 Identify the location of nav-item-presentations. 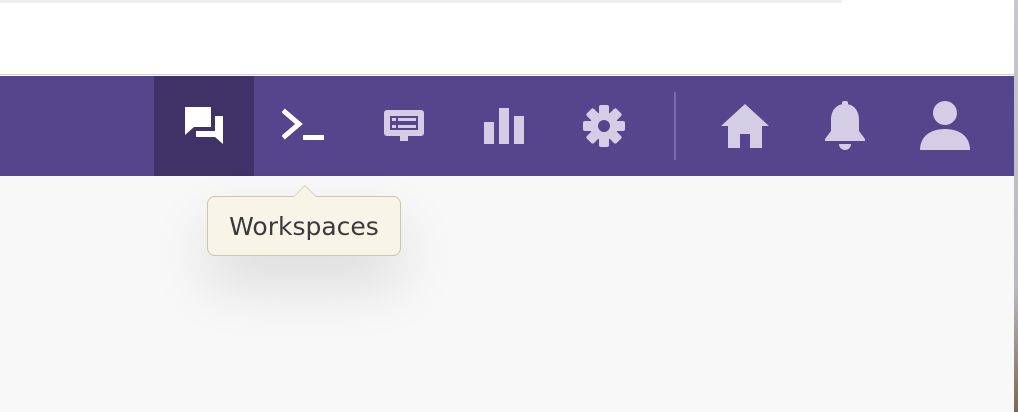
(404, 126).